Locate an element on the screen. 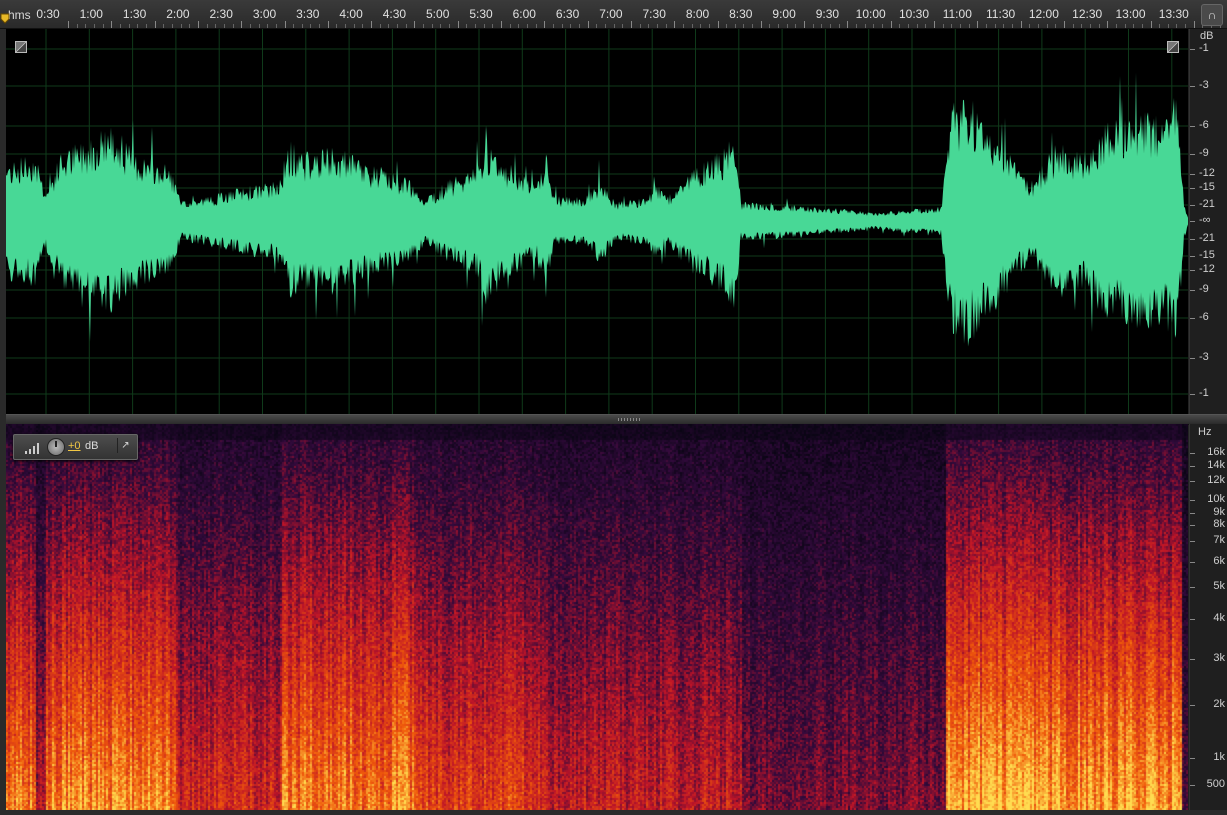 Image resolution: width=1227 pixels, height=815 pixels. ruler-tick-label: 7:30 is located at coordinates (654, 14).